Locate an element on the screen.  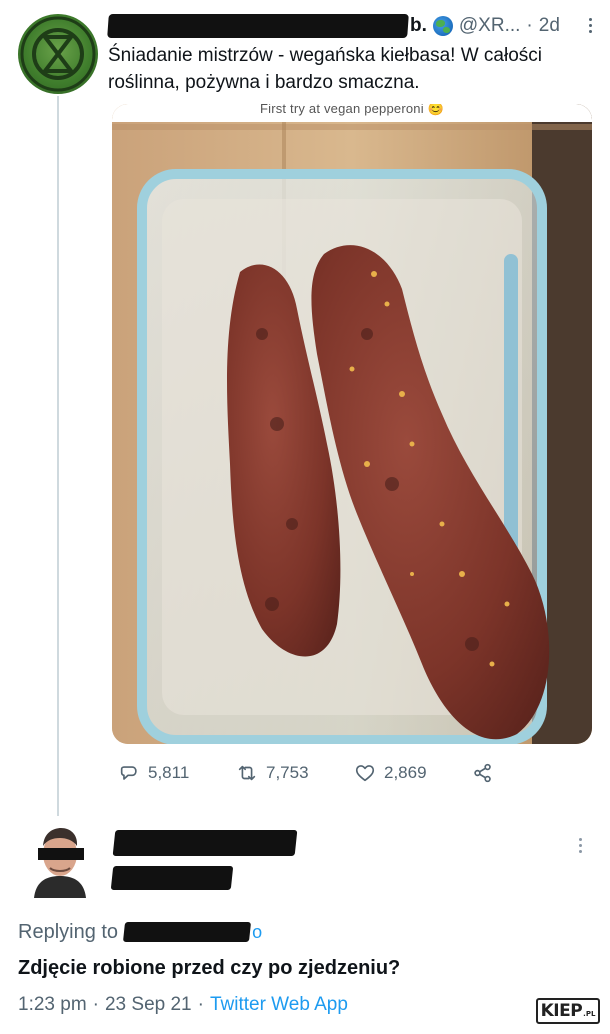
author-avatar is located at coordinates (58, 54).